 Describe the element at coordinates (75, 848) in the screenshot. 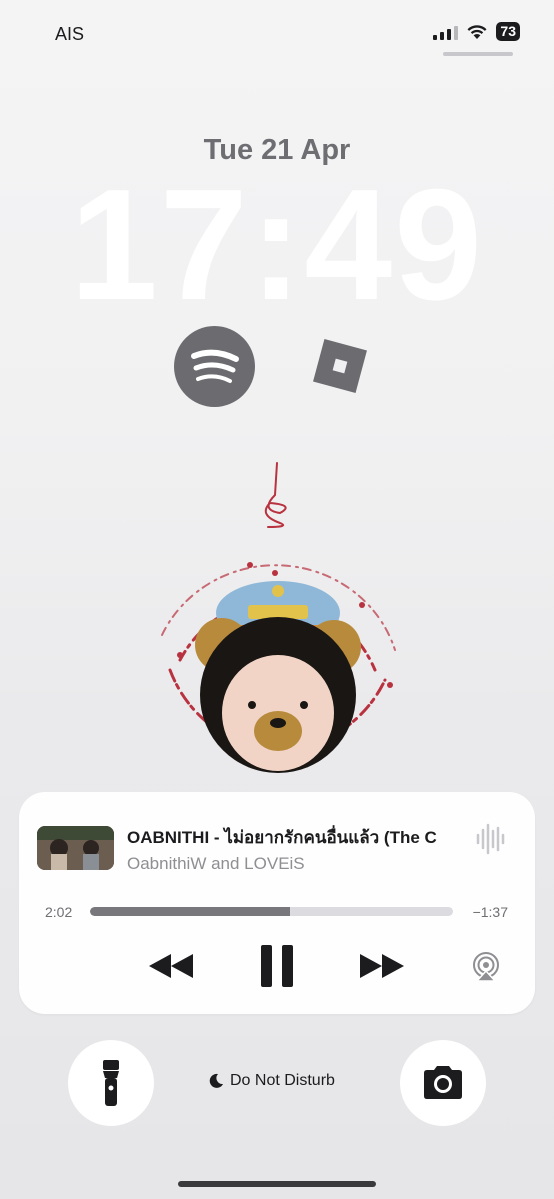

I see `album-artwork` at that location.